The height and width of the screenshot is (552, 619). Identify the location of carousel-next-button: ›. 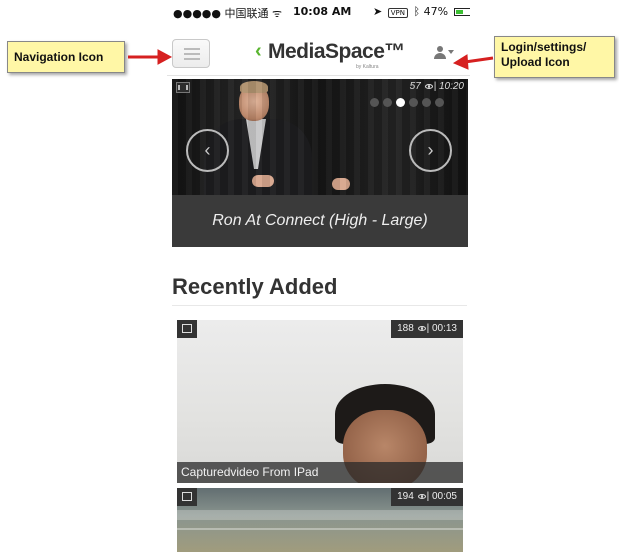
(430, 150).